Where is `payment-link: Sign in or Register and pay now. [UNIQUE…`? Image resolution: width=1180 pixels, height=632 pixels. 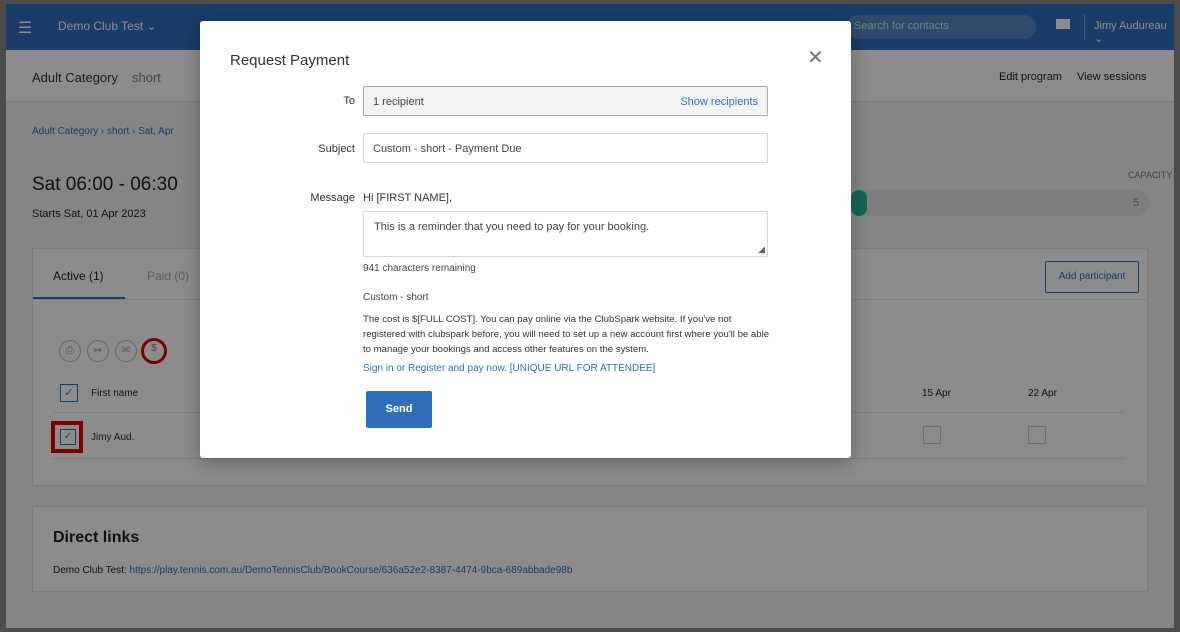 payment-link: Sign in or Register and pay now. [UNIQUE… is located at coordinates (509, 368).